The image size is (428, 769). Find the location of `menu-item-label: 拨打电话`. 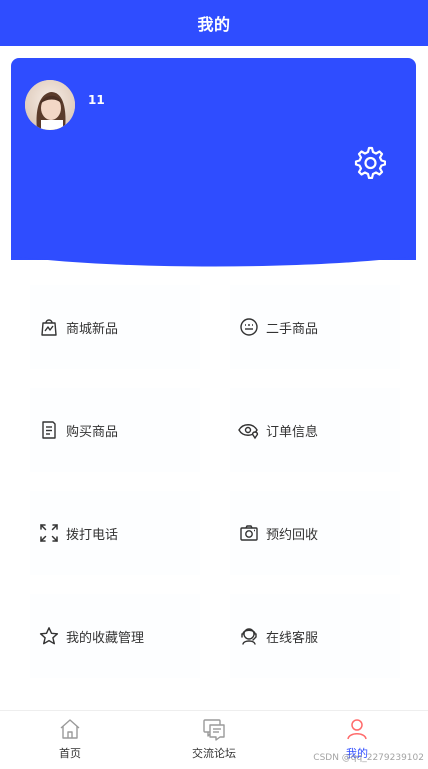

menu-item-label: 拨打电话 is located at coordinates (92, 535).